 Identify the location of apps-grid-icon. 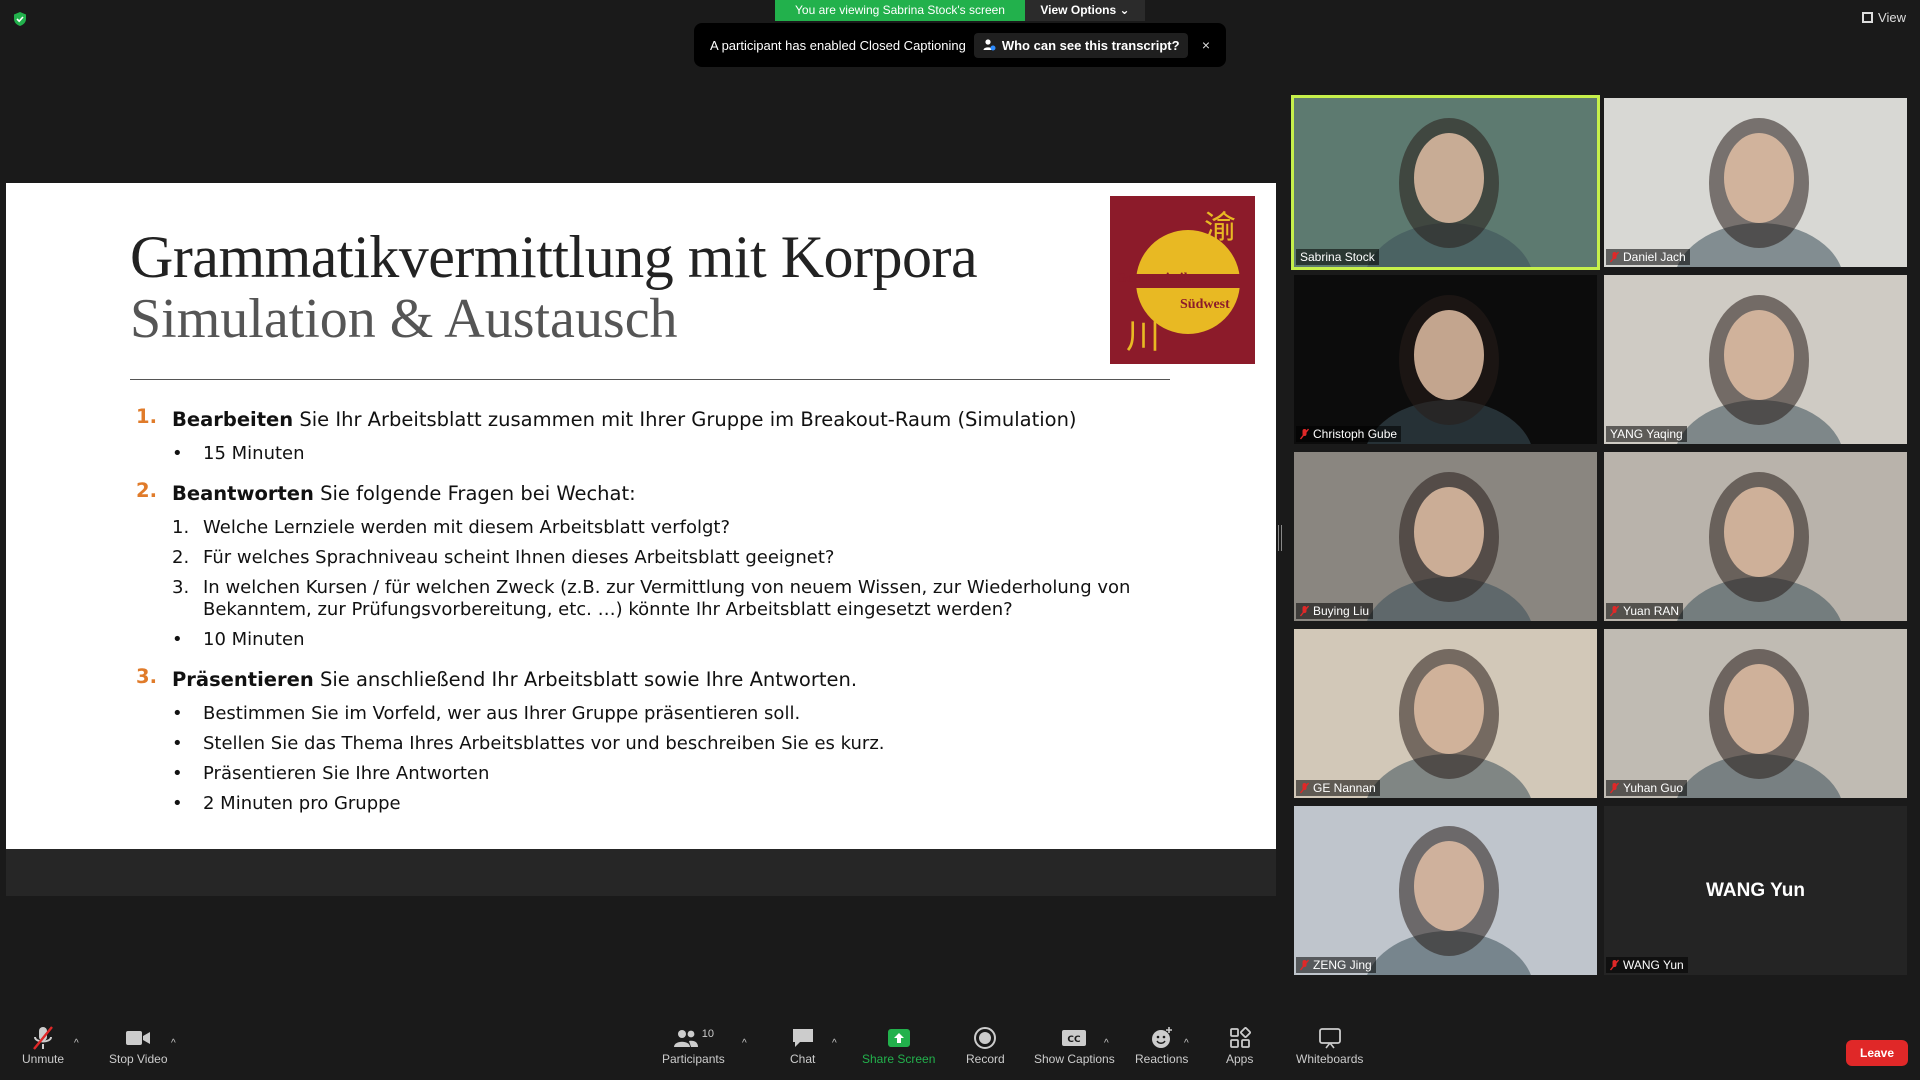
(1240, 1037).